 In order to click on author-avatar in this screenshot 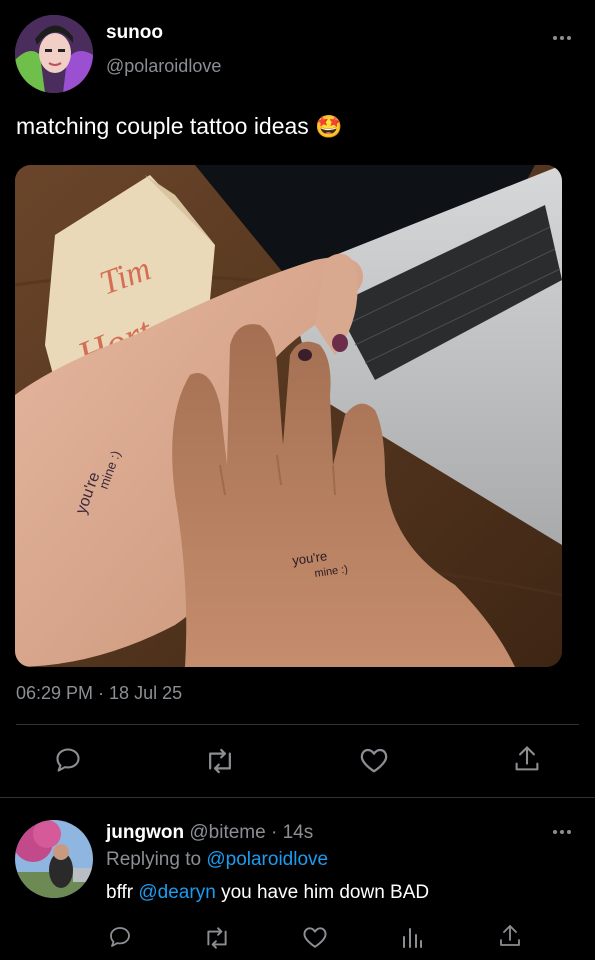, I will do `click(54, 54)`.